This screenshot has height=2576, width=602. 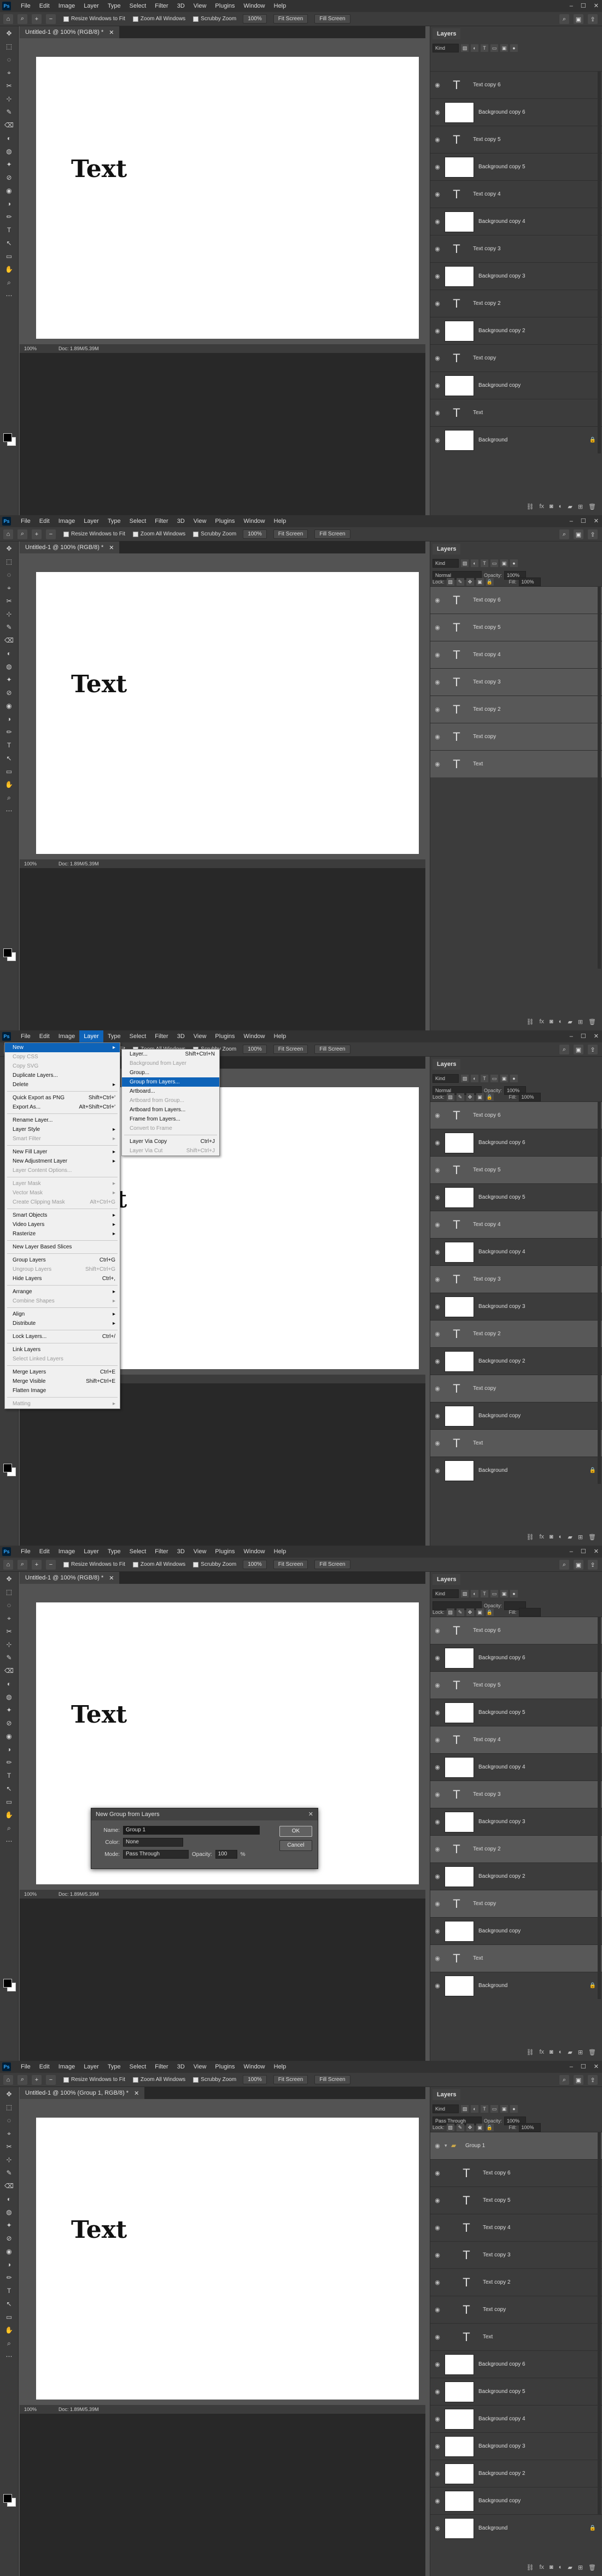 I want to click on tool-icon-2: ⬚, so click(x=9, y=2107).